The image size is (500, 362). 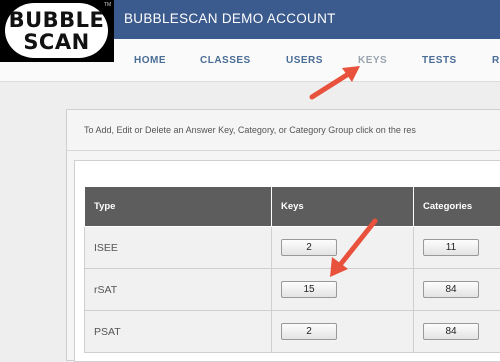 What do you see at coordinates (335, 82) in the screenshot?
I see `annotation-arrow-keys-icon` at bounding box center [335, 82].